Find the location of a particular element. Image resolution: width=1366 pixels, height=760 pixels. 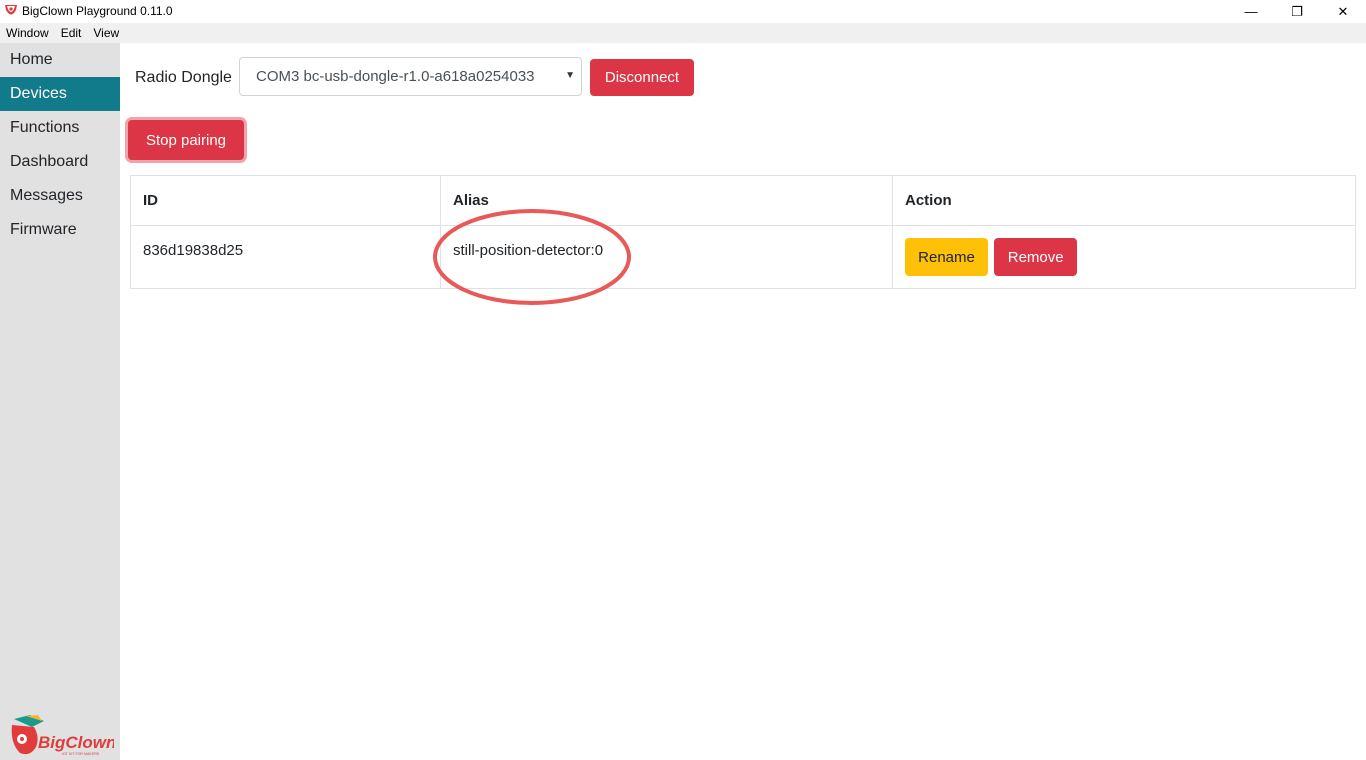

sidebar-item-devices: Devices is located at coordinates (60, 94).